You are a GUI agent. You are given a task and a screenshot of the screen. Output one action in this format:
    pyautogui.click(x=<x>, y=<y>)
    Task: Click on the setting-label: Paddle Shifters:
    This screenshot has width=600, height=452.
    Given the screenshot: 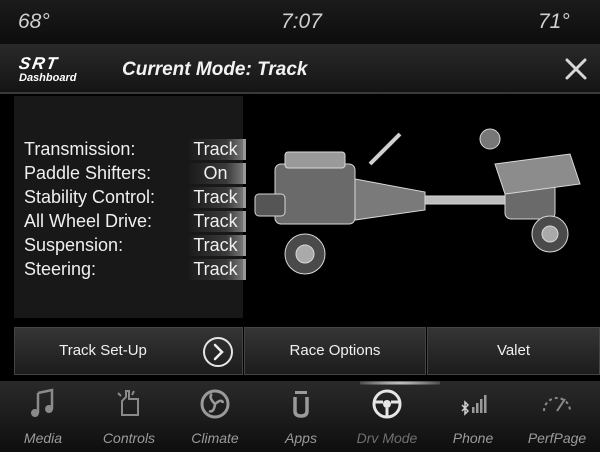 What is the action you would take?
    pyautogui.click(x=88, y=173)
    